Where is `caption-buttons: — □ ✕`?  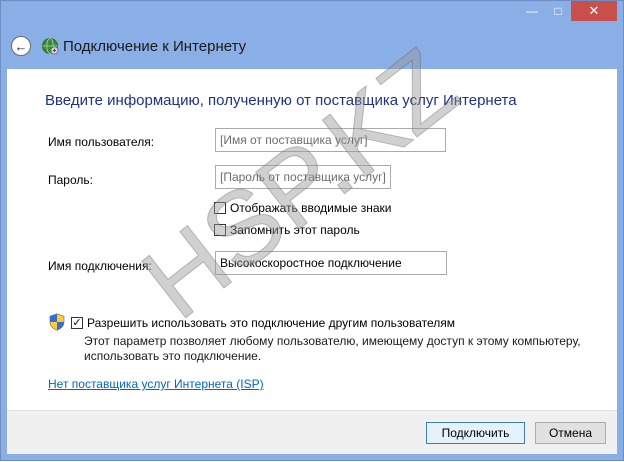
caption-buttons: — □ ✕ is located at coordinates (568, 11).